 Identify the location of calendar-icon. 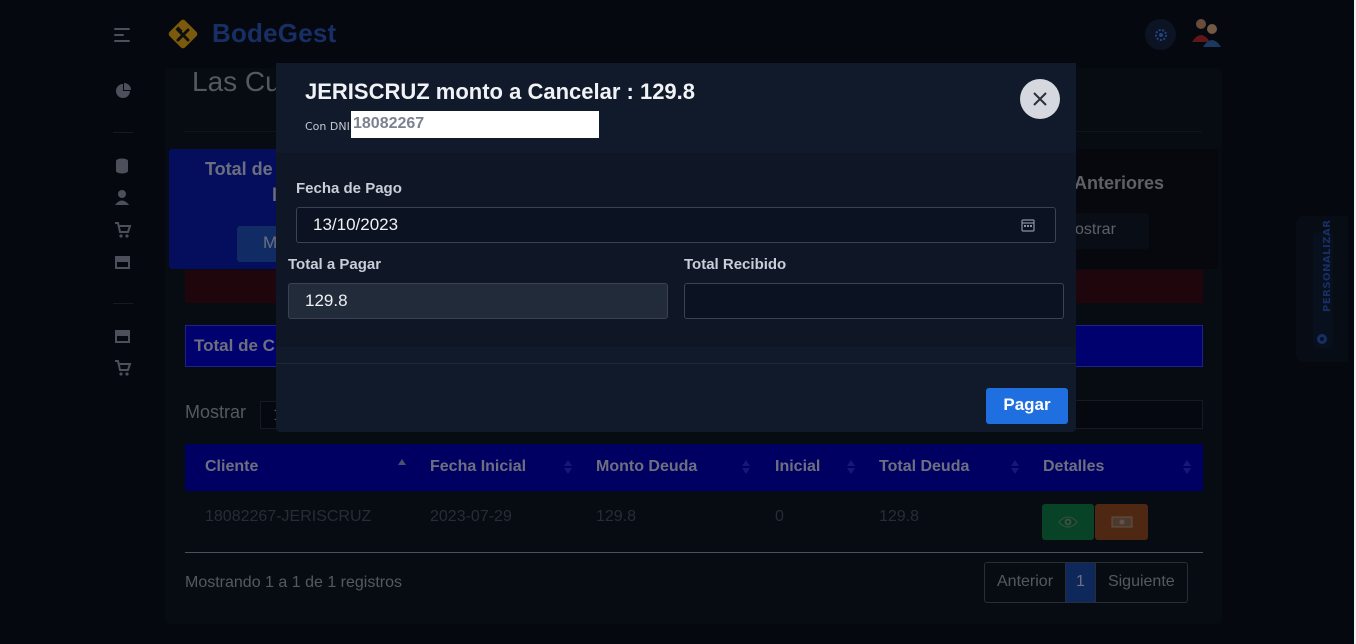
(1028, 225).